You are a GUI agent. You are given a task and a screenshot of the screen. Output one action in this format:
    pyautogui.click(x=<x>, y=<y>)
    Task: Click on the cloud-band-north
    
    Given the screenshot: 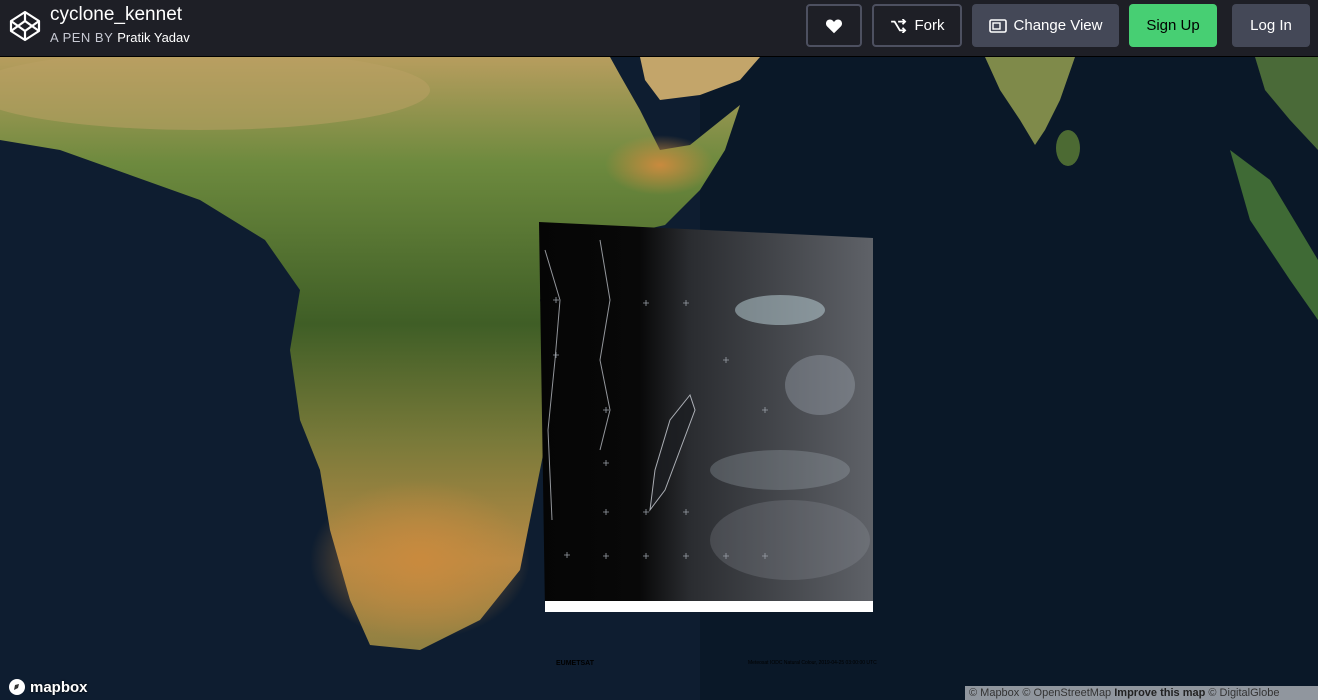 What is the action you would take?
    pyautogui.click(x=780, y=310)
    